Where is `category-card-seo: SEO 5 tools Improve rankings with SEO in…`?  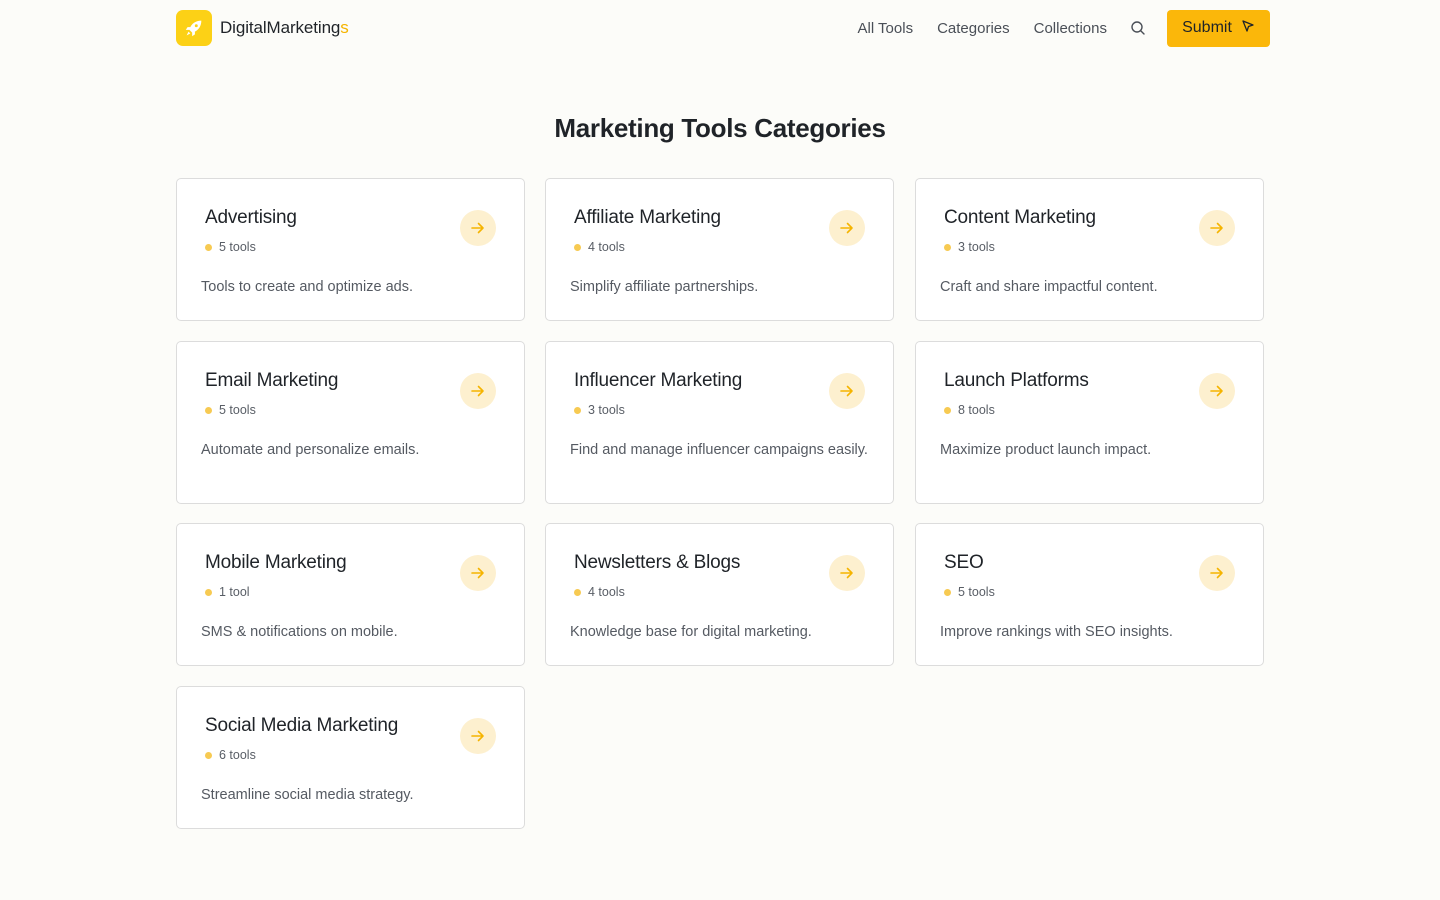 category-card-seo: SEO 5 tools Improve rankings with SEO in… is located at coordinates (1089, 594).